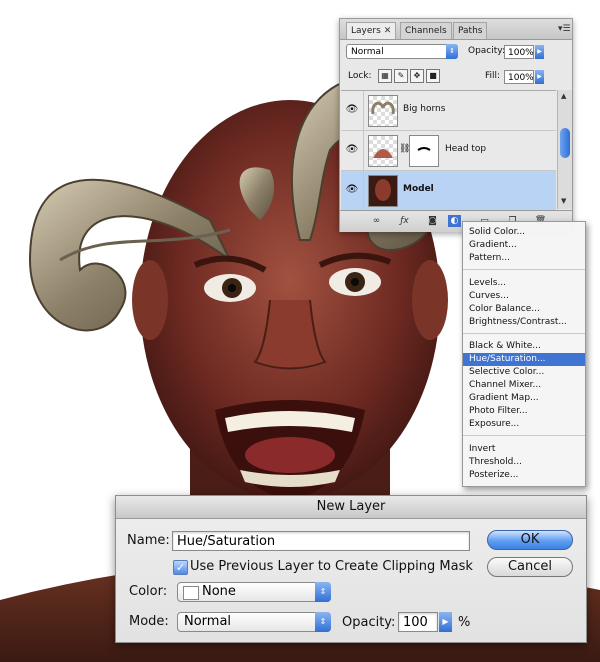 The height and width of the screenshot is (662, 600). Describe the element at coordinates (530, 540) in the screenshot. I see `ok-button: OK` at that location.